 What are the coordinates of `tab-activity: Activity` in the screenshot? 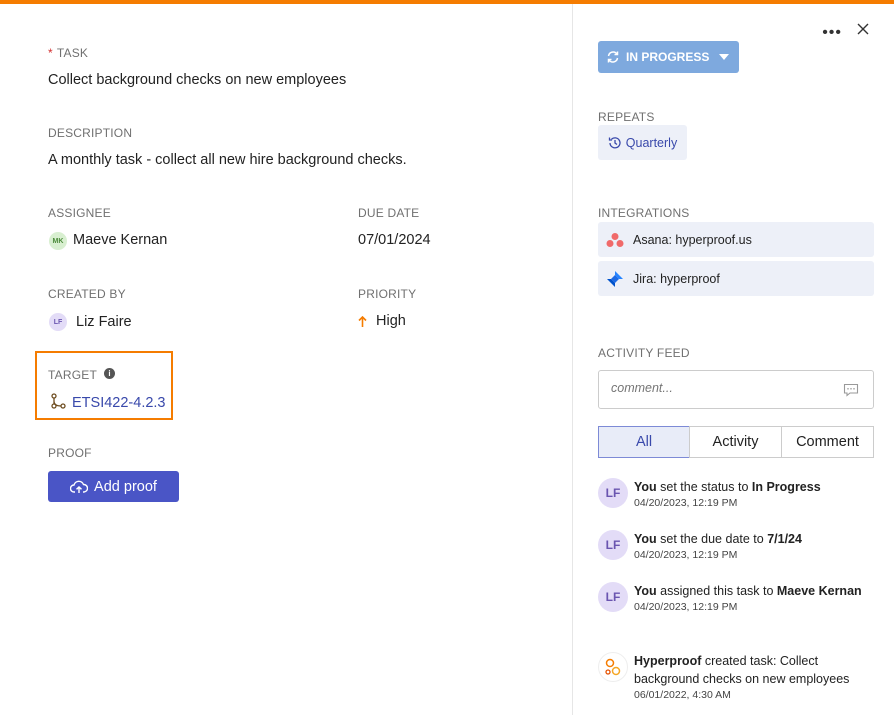 It's located at (735, 442).